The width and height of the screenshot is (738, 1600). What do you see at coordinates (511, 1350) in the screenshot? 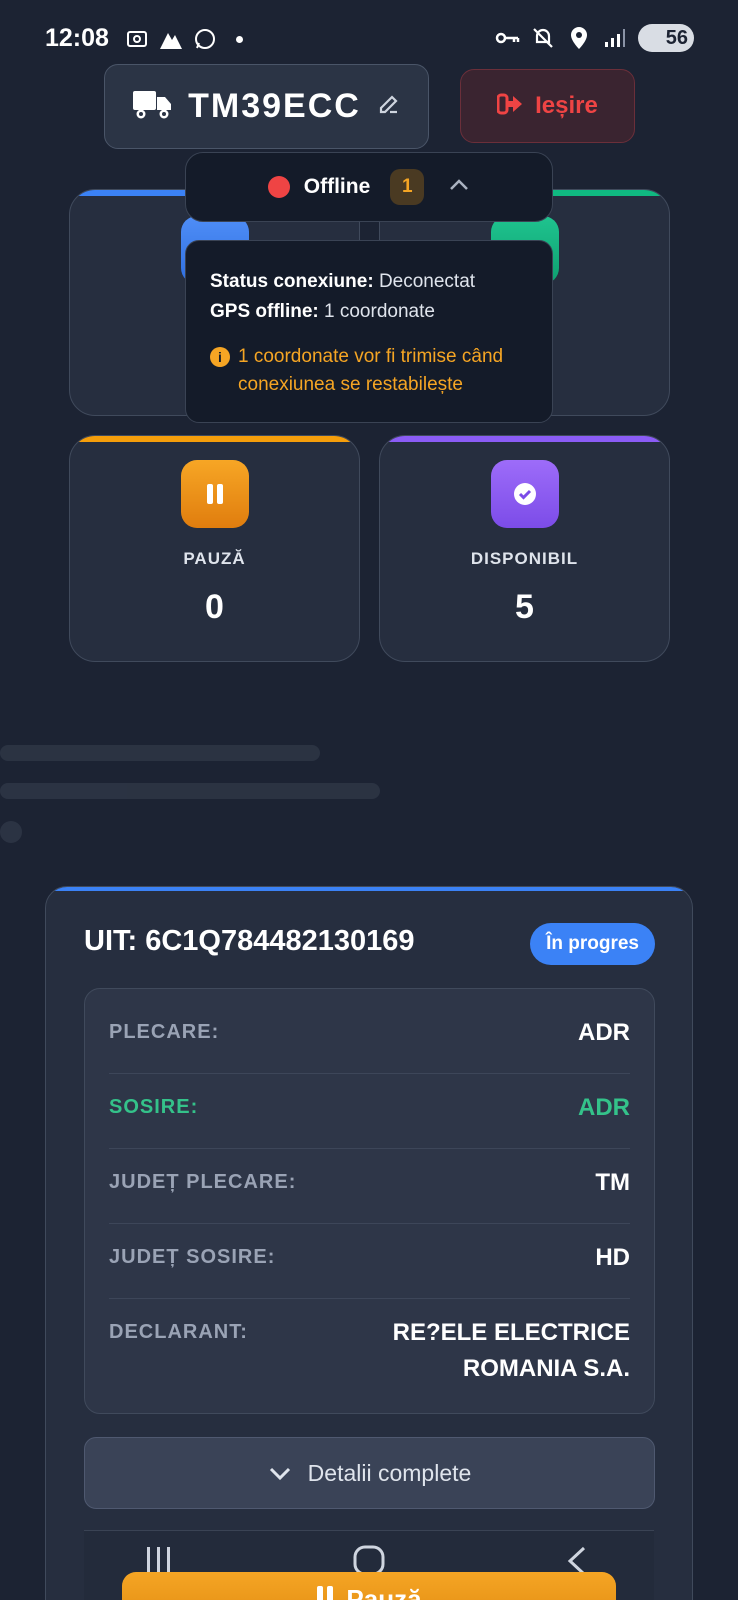
I see `detail-value: RE?ELE ELECTRICE ROMANIA S.A.` at bounding box center [511, 1350].